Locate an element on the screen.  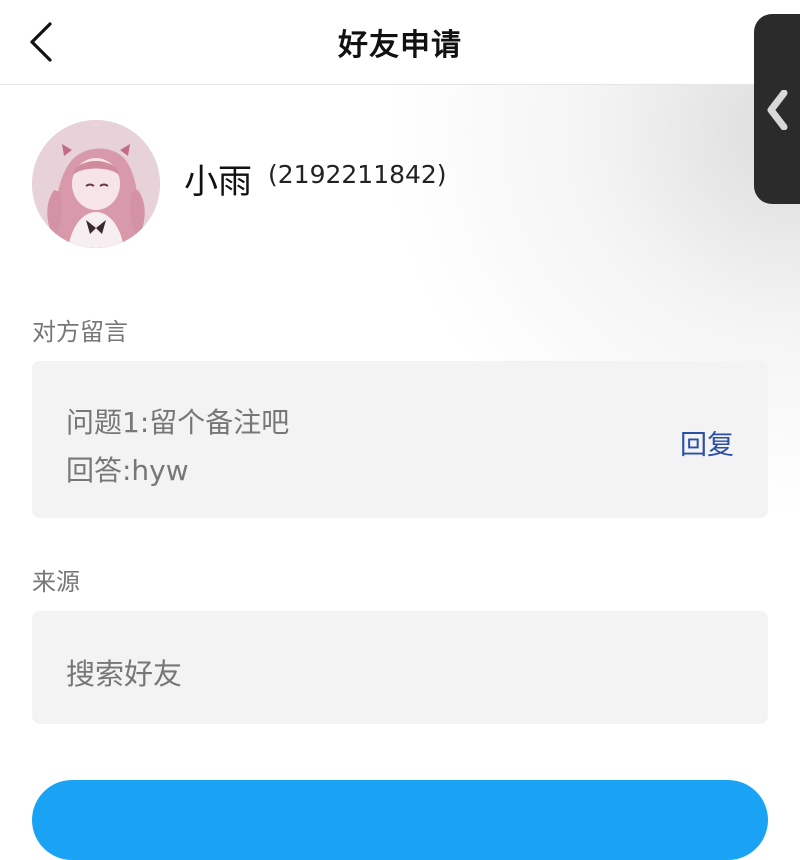
side-panel-handle is located at coordinates (777, 109).